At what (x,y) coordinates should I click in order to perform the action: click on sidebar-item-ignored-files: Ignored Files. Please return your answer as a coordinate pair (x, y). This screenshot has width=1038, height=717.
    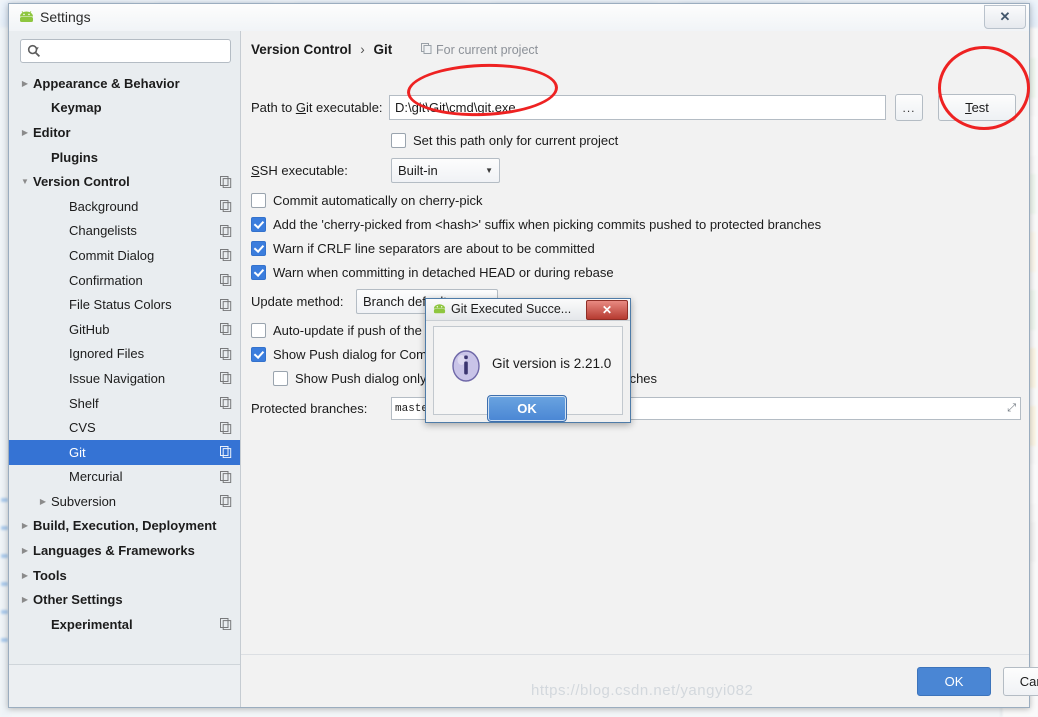
    Looking at the image, I should click on (124, 354).